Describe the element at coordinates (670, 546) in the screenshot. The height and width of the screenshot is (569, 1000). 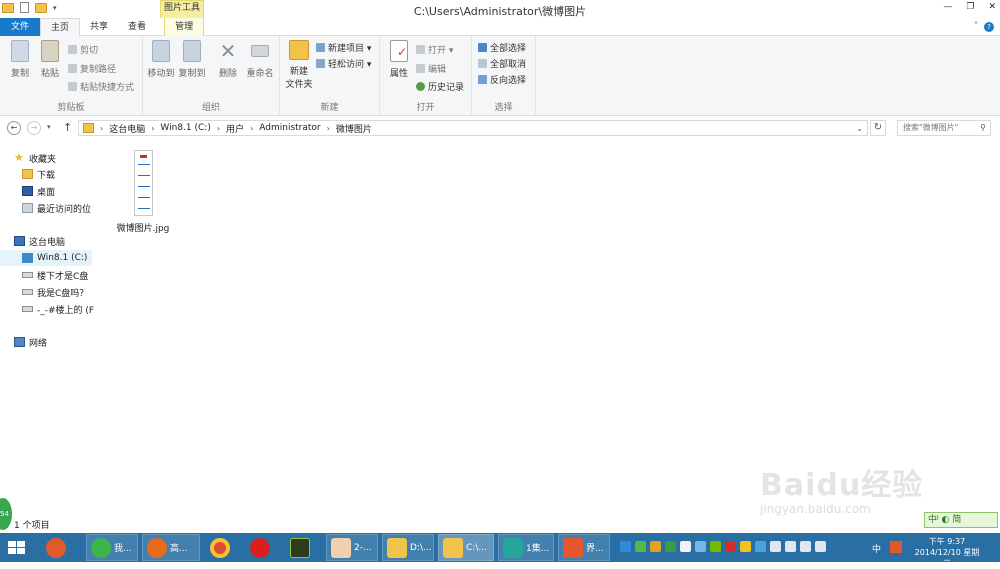
I see `shield-icon` at that location.